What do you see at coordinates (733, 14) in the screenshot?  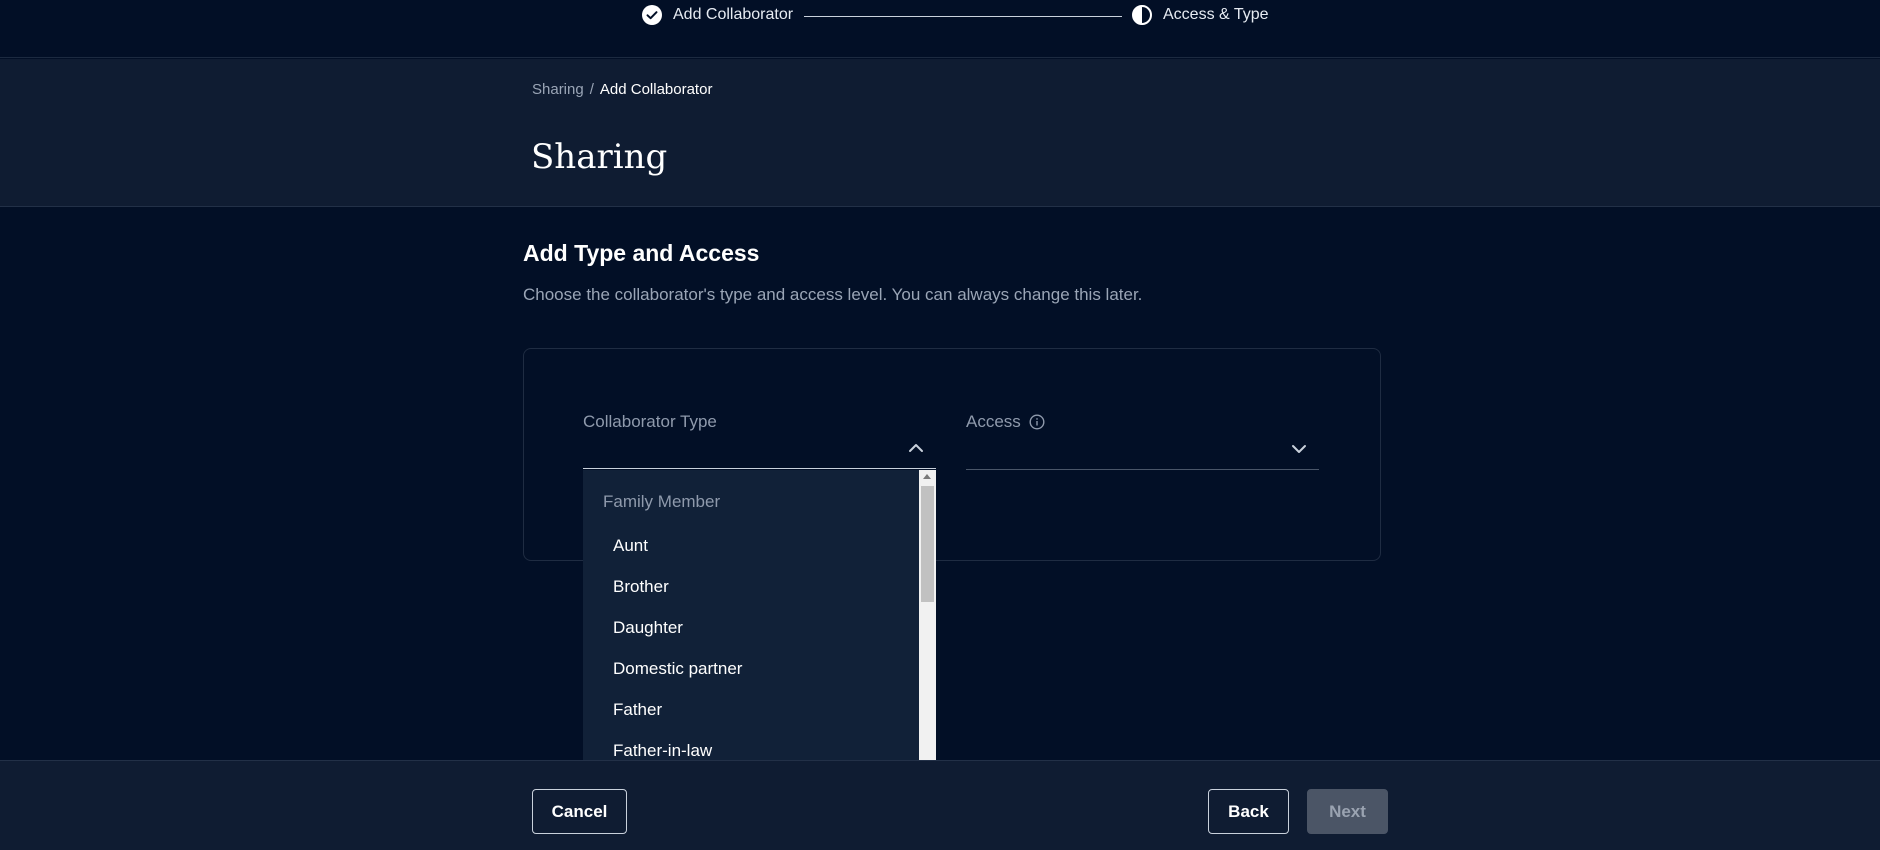 I see `step-label: Add Collaborator` at bounding box center [733, 14].